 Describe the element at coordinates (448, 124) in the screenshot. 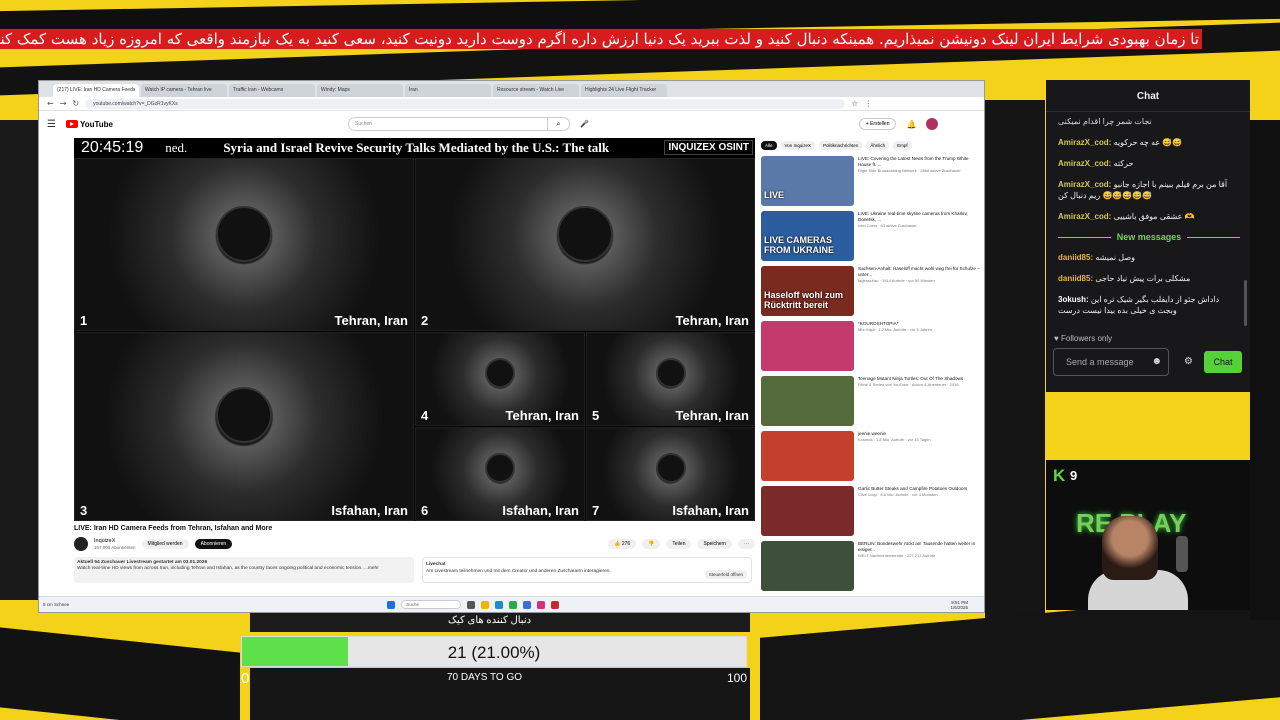

I see `search-input: Suchen` at that location.